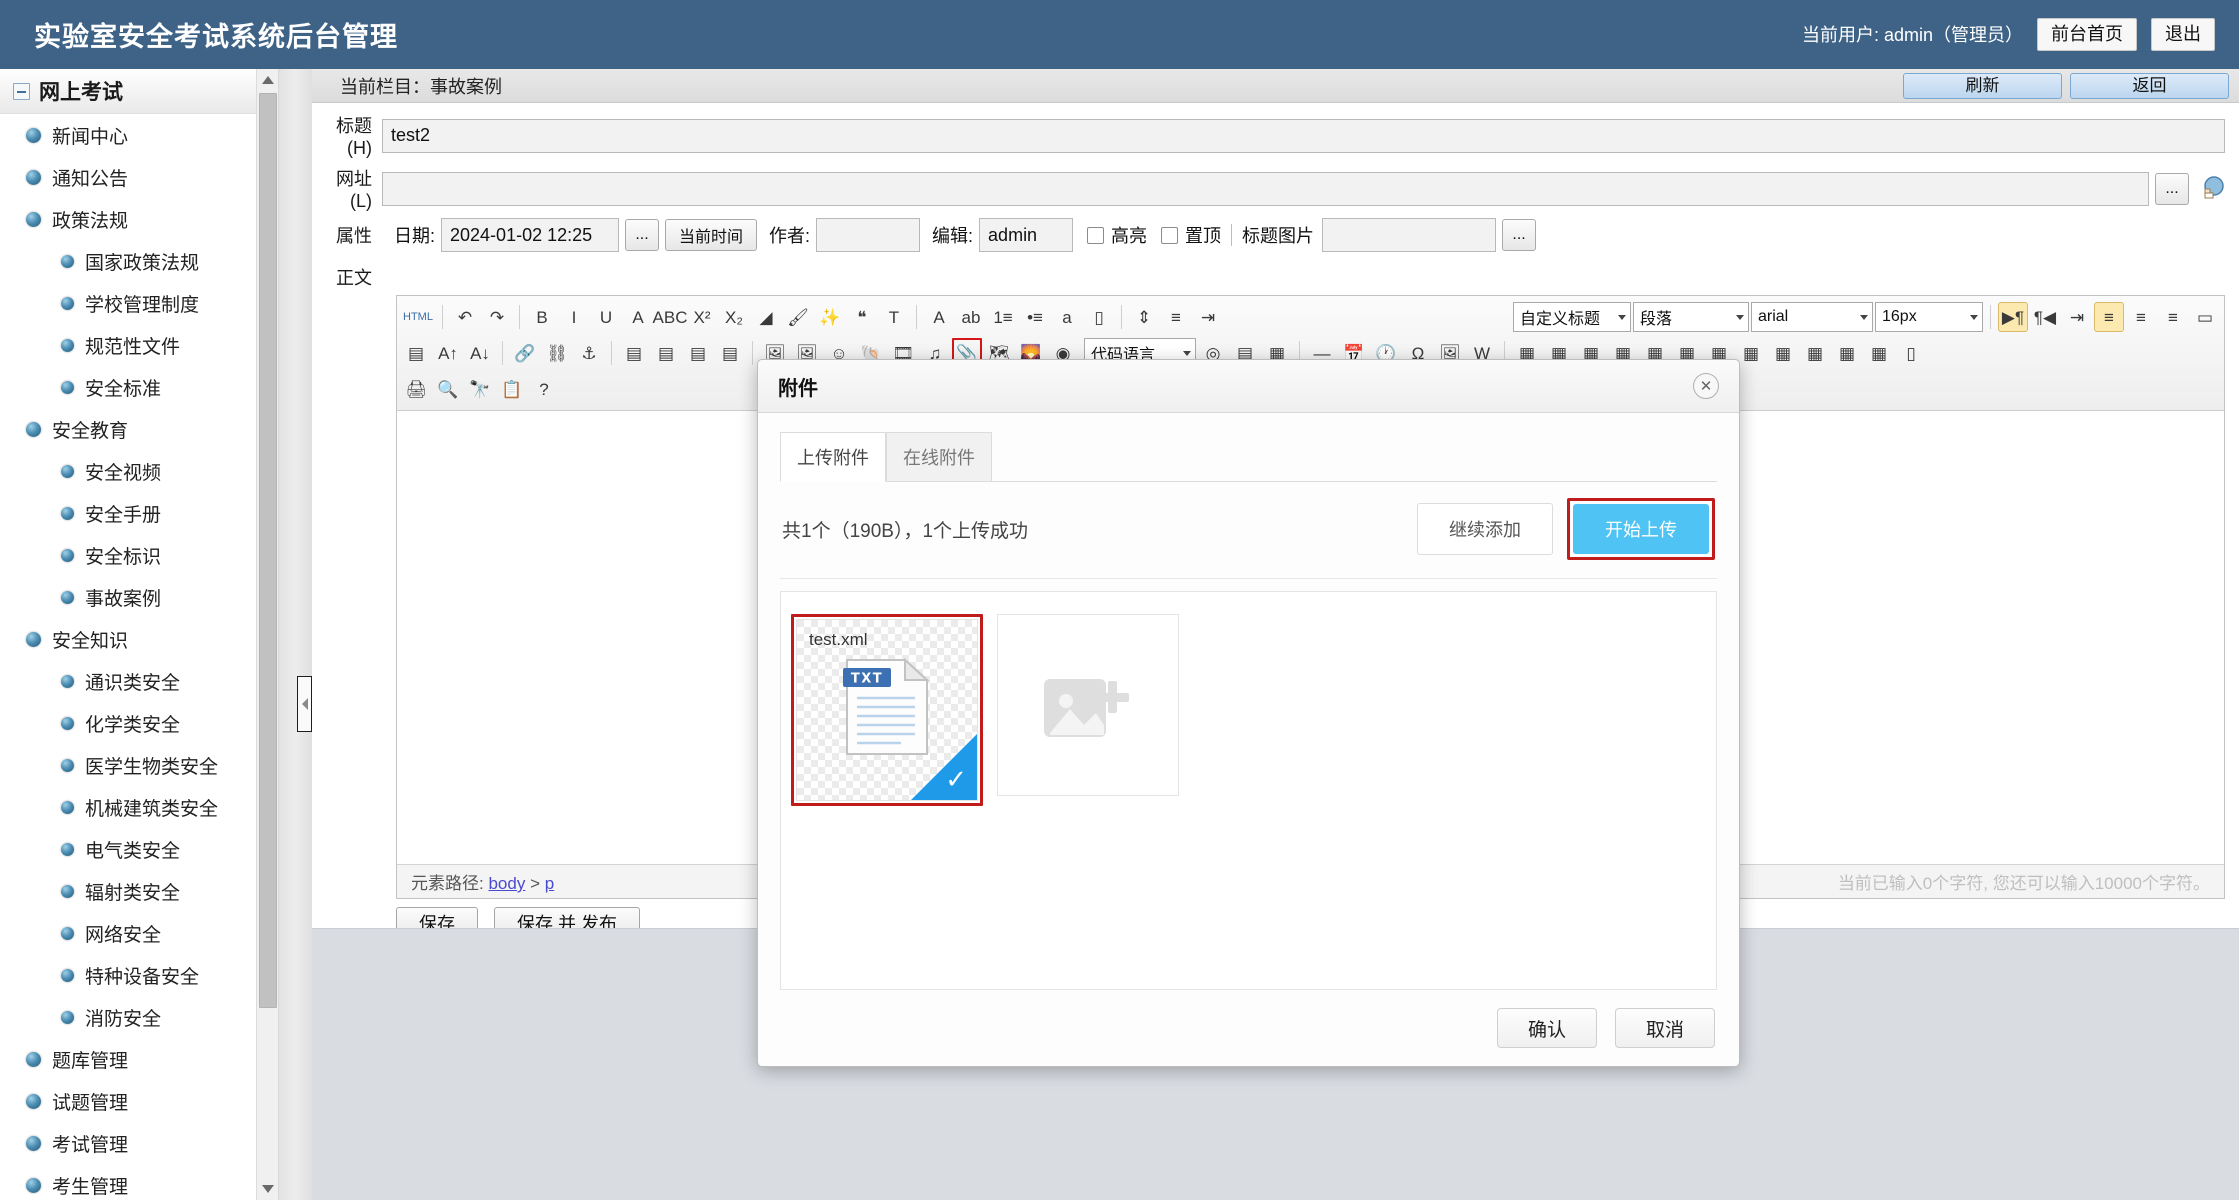 The image size is (2239, 1200). I want to click on scroll-up-arrow-icon, so click(267, 80).